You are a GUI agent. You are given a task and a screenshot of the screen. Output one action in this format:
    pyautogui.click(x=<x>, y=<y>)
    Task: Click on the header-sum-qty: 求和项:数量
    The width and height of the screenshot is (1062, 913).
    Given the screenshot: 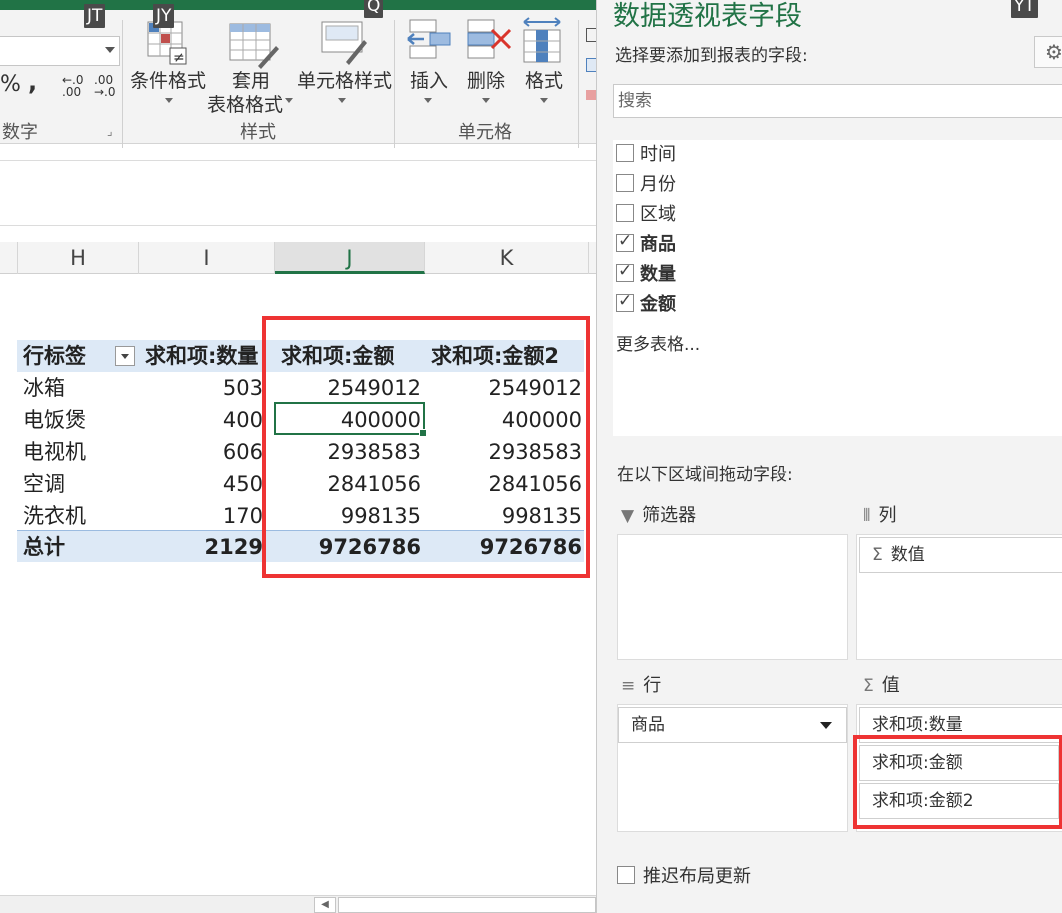 What is the action you would take?
    pyautogui.click(x=209, y=356)
    